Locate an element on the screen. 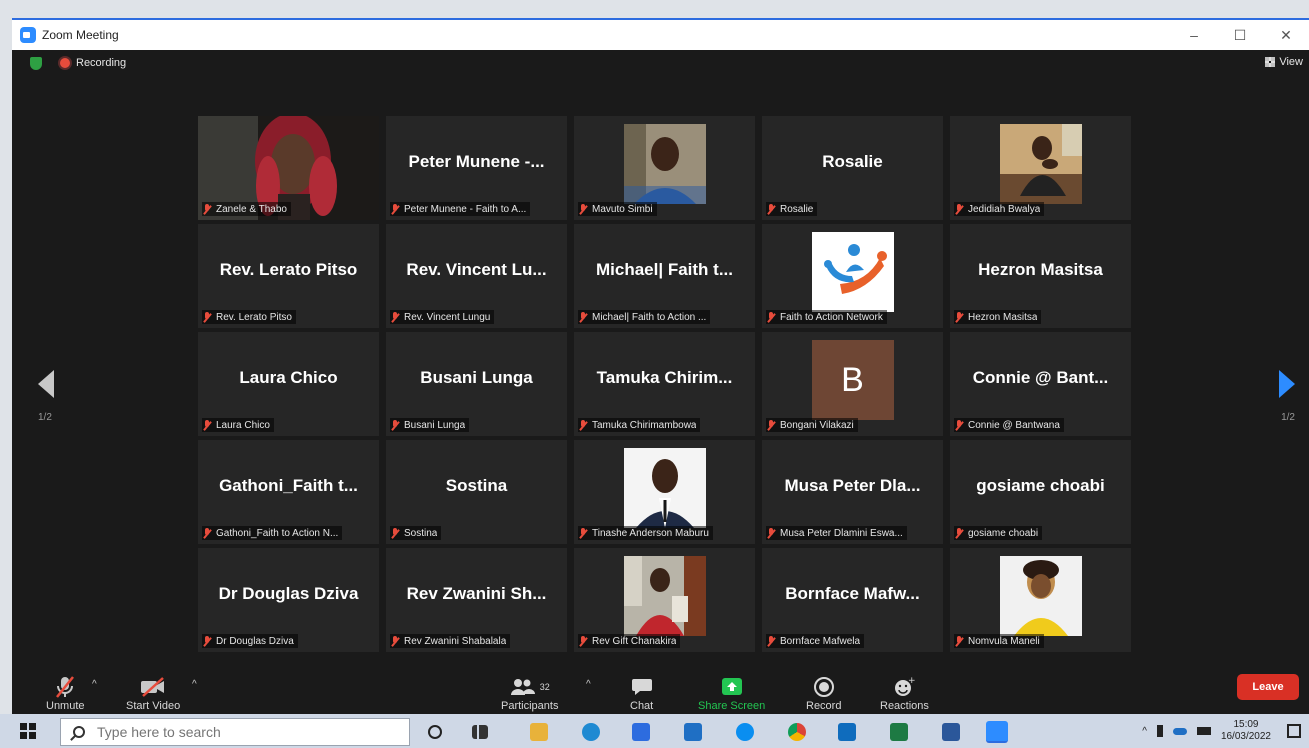 Image resolution: width=1309 pixels, height=748 pixels. participant-tile: Rev Zwanini Sh... Rev Zwanini Shabalala is located at coordinates (476, 600).